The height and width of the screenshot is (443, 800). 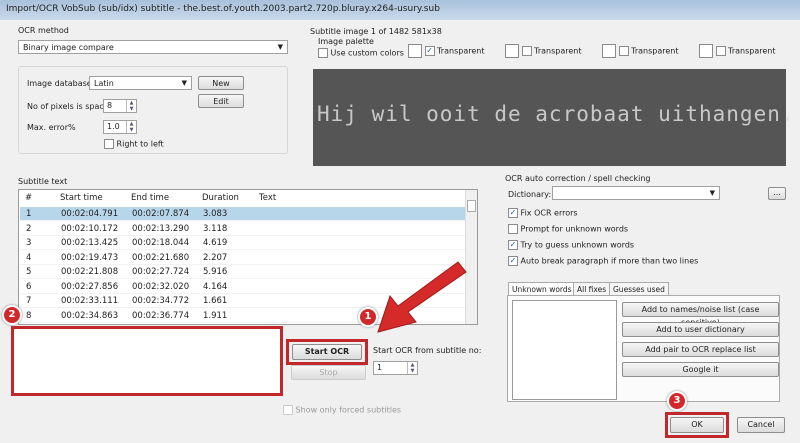 I want to click on cancel-button: Cancel, so click(x=761, y=425).